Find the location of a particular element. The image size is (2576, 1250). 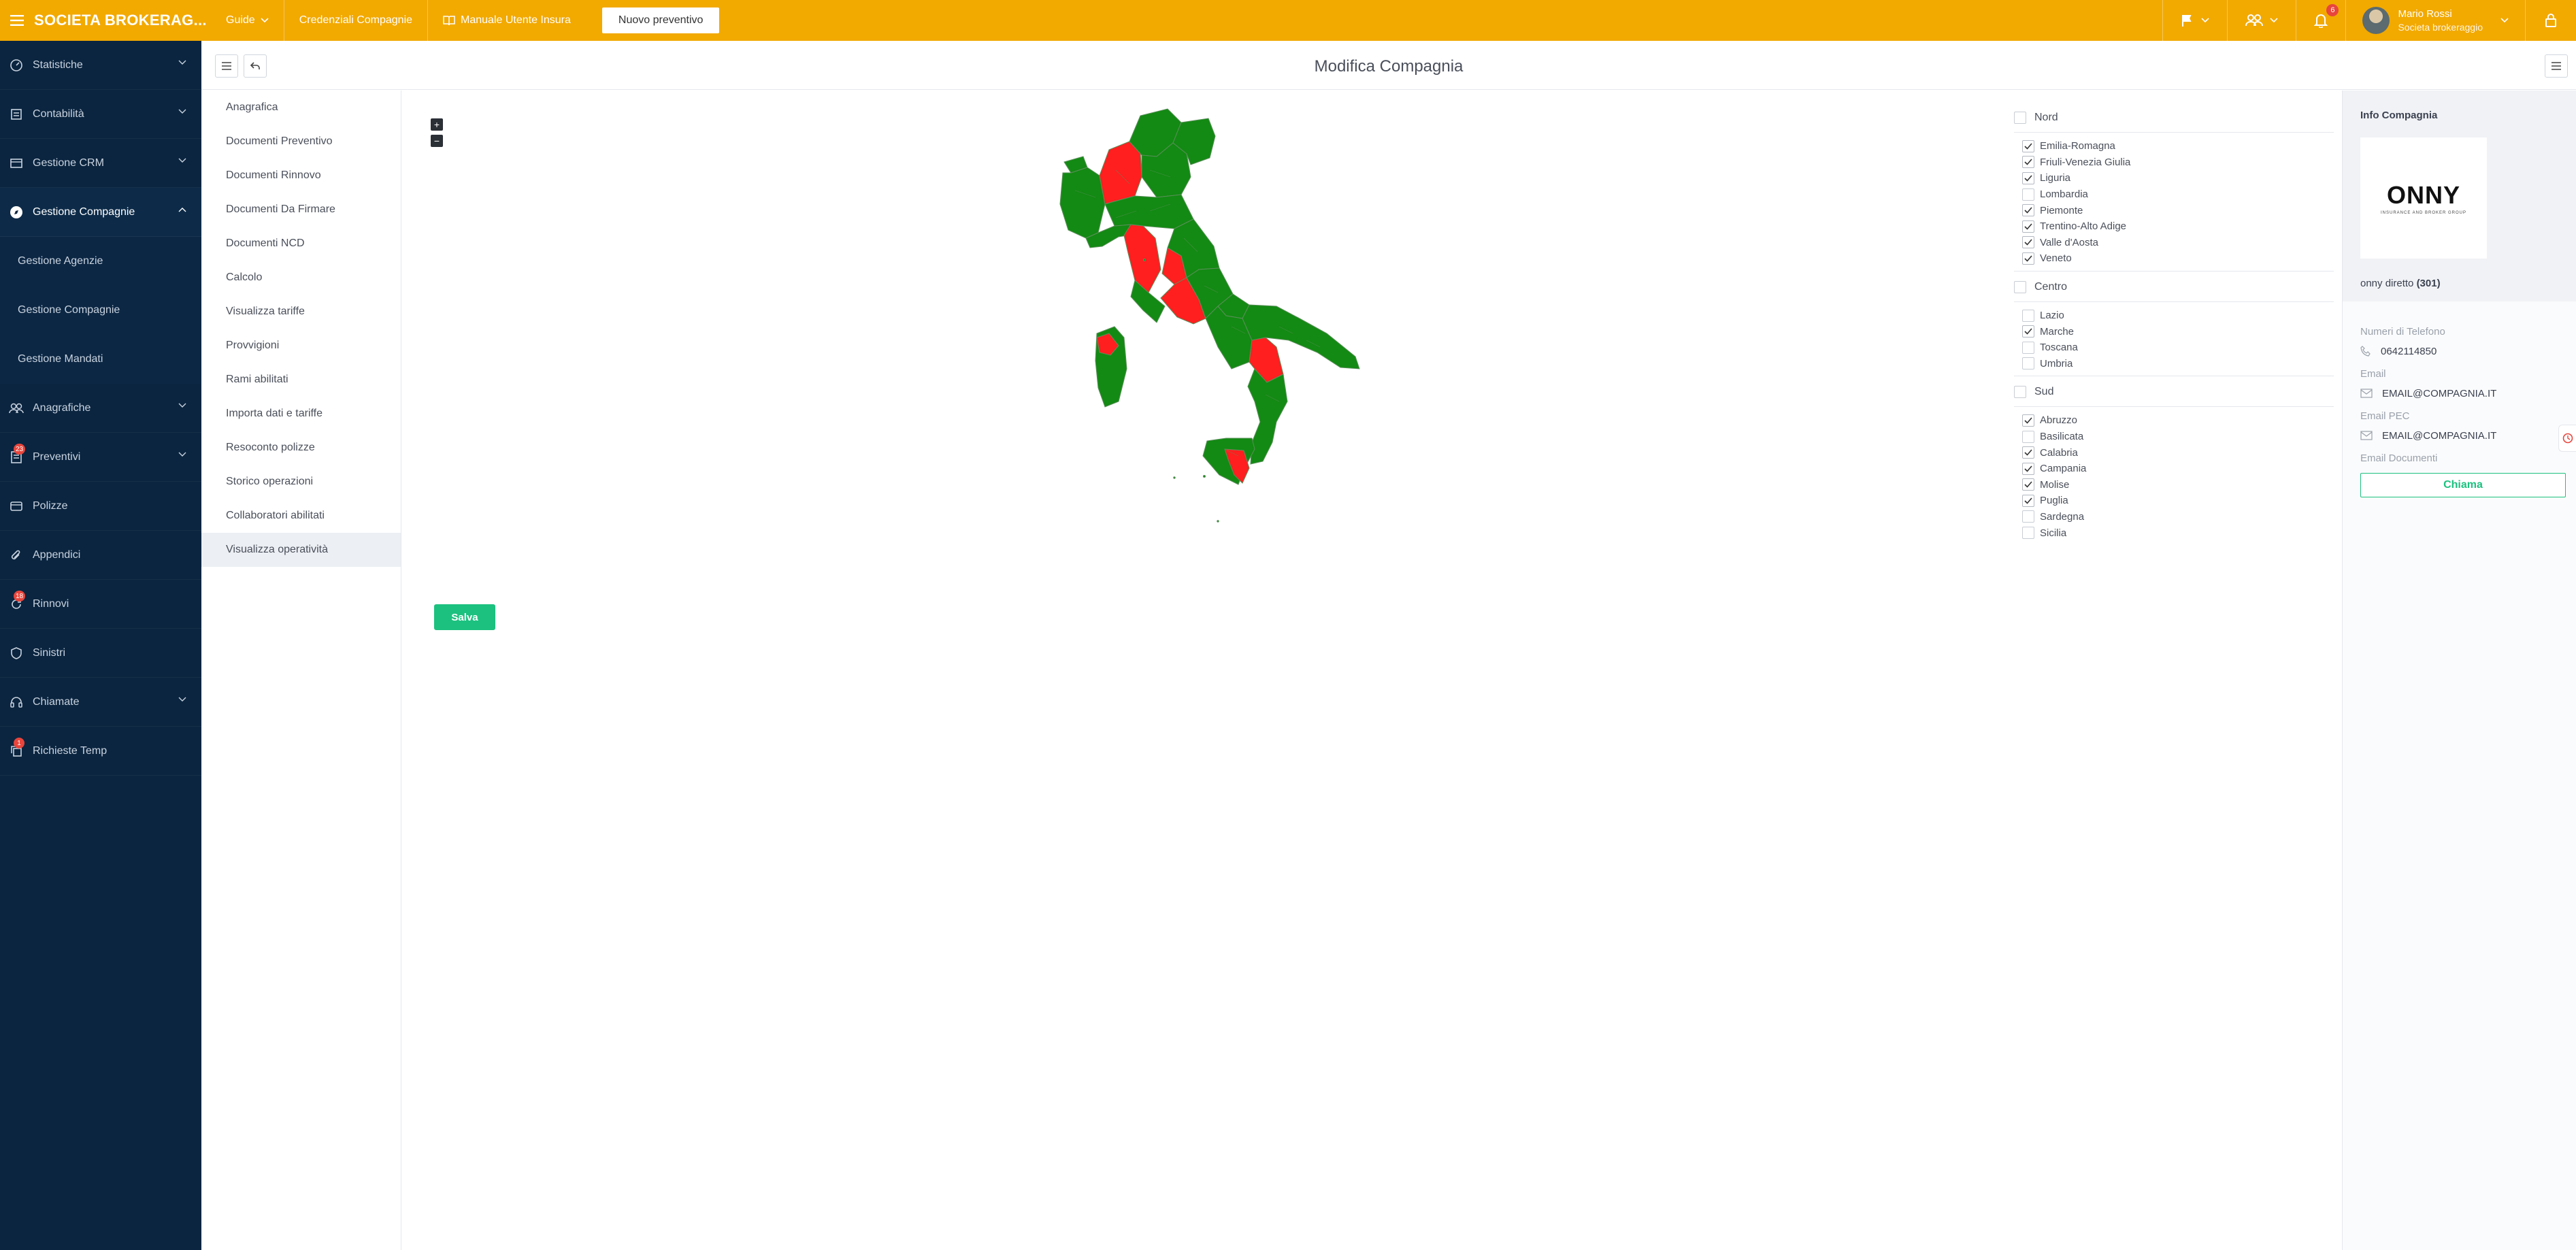

region-calabria: Calabria is located at coordinates (2174, 452).